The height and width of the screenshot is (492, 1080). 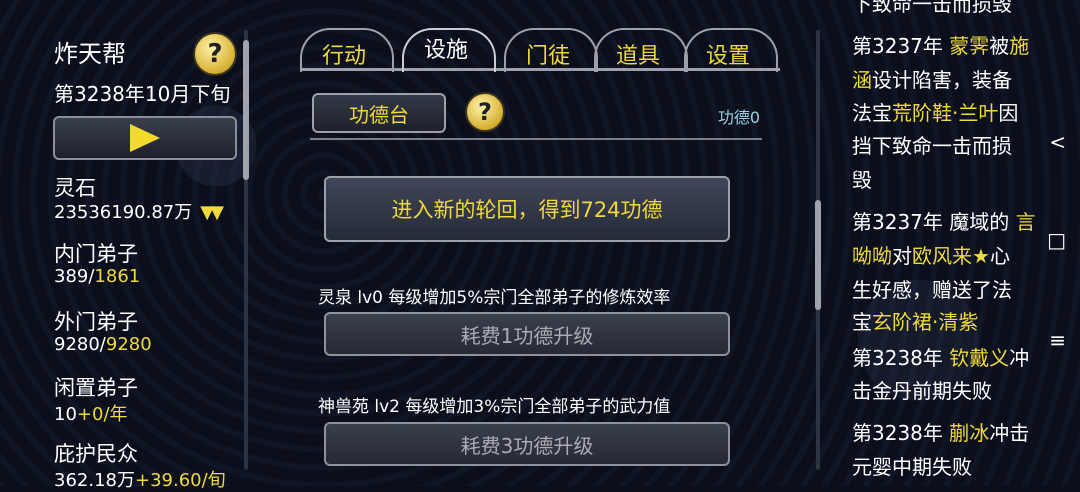 I want to click on log-segment: 蒯冰, so click(x=969, y=433).